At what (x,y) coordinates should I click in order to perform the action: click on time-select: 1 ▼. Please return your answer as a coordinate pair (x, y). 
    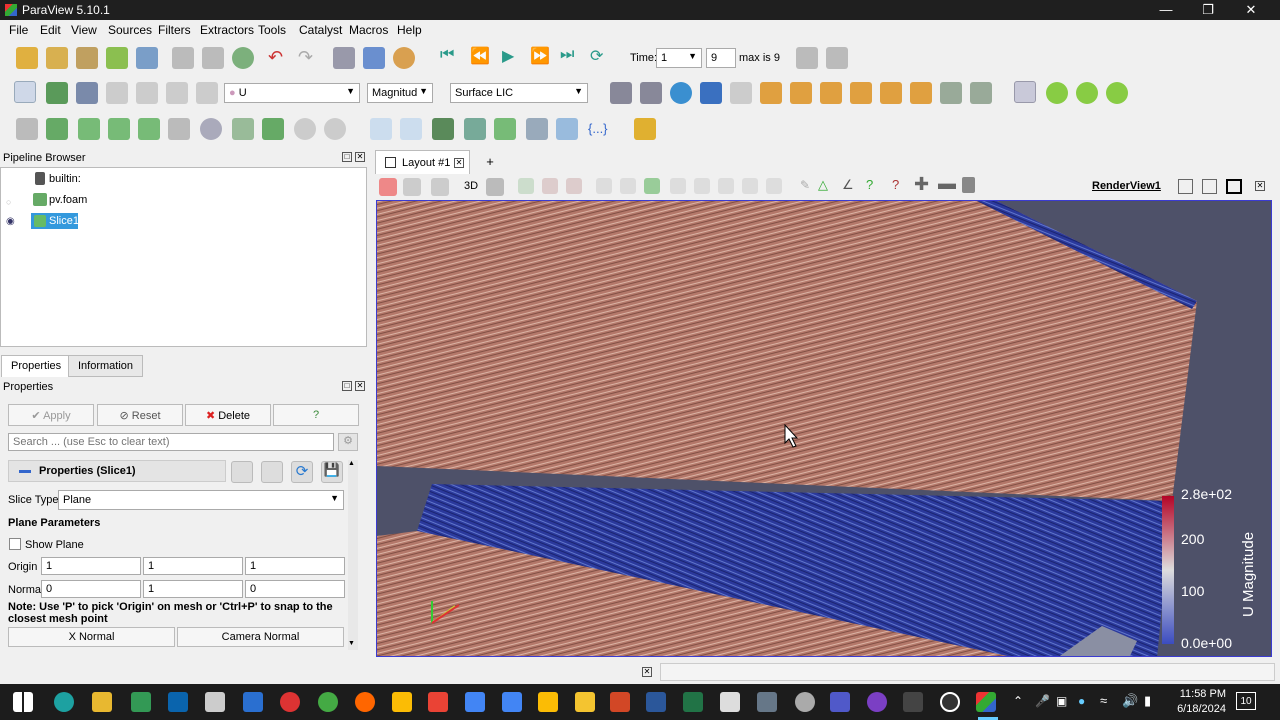
    Looking at the image, I should click on (679, 58).